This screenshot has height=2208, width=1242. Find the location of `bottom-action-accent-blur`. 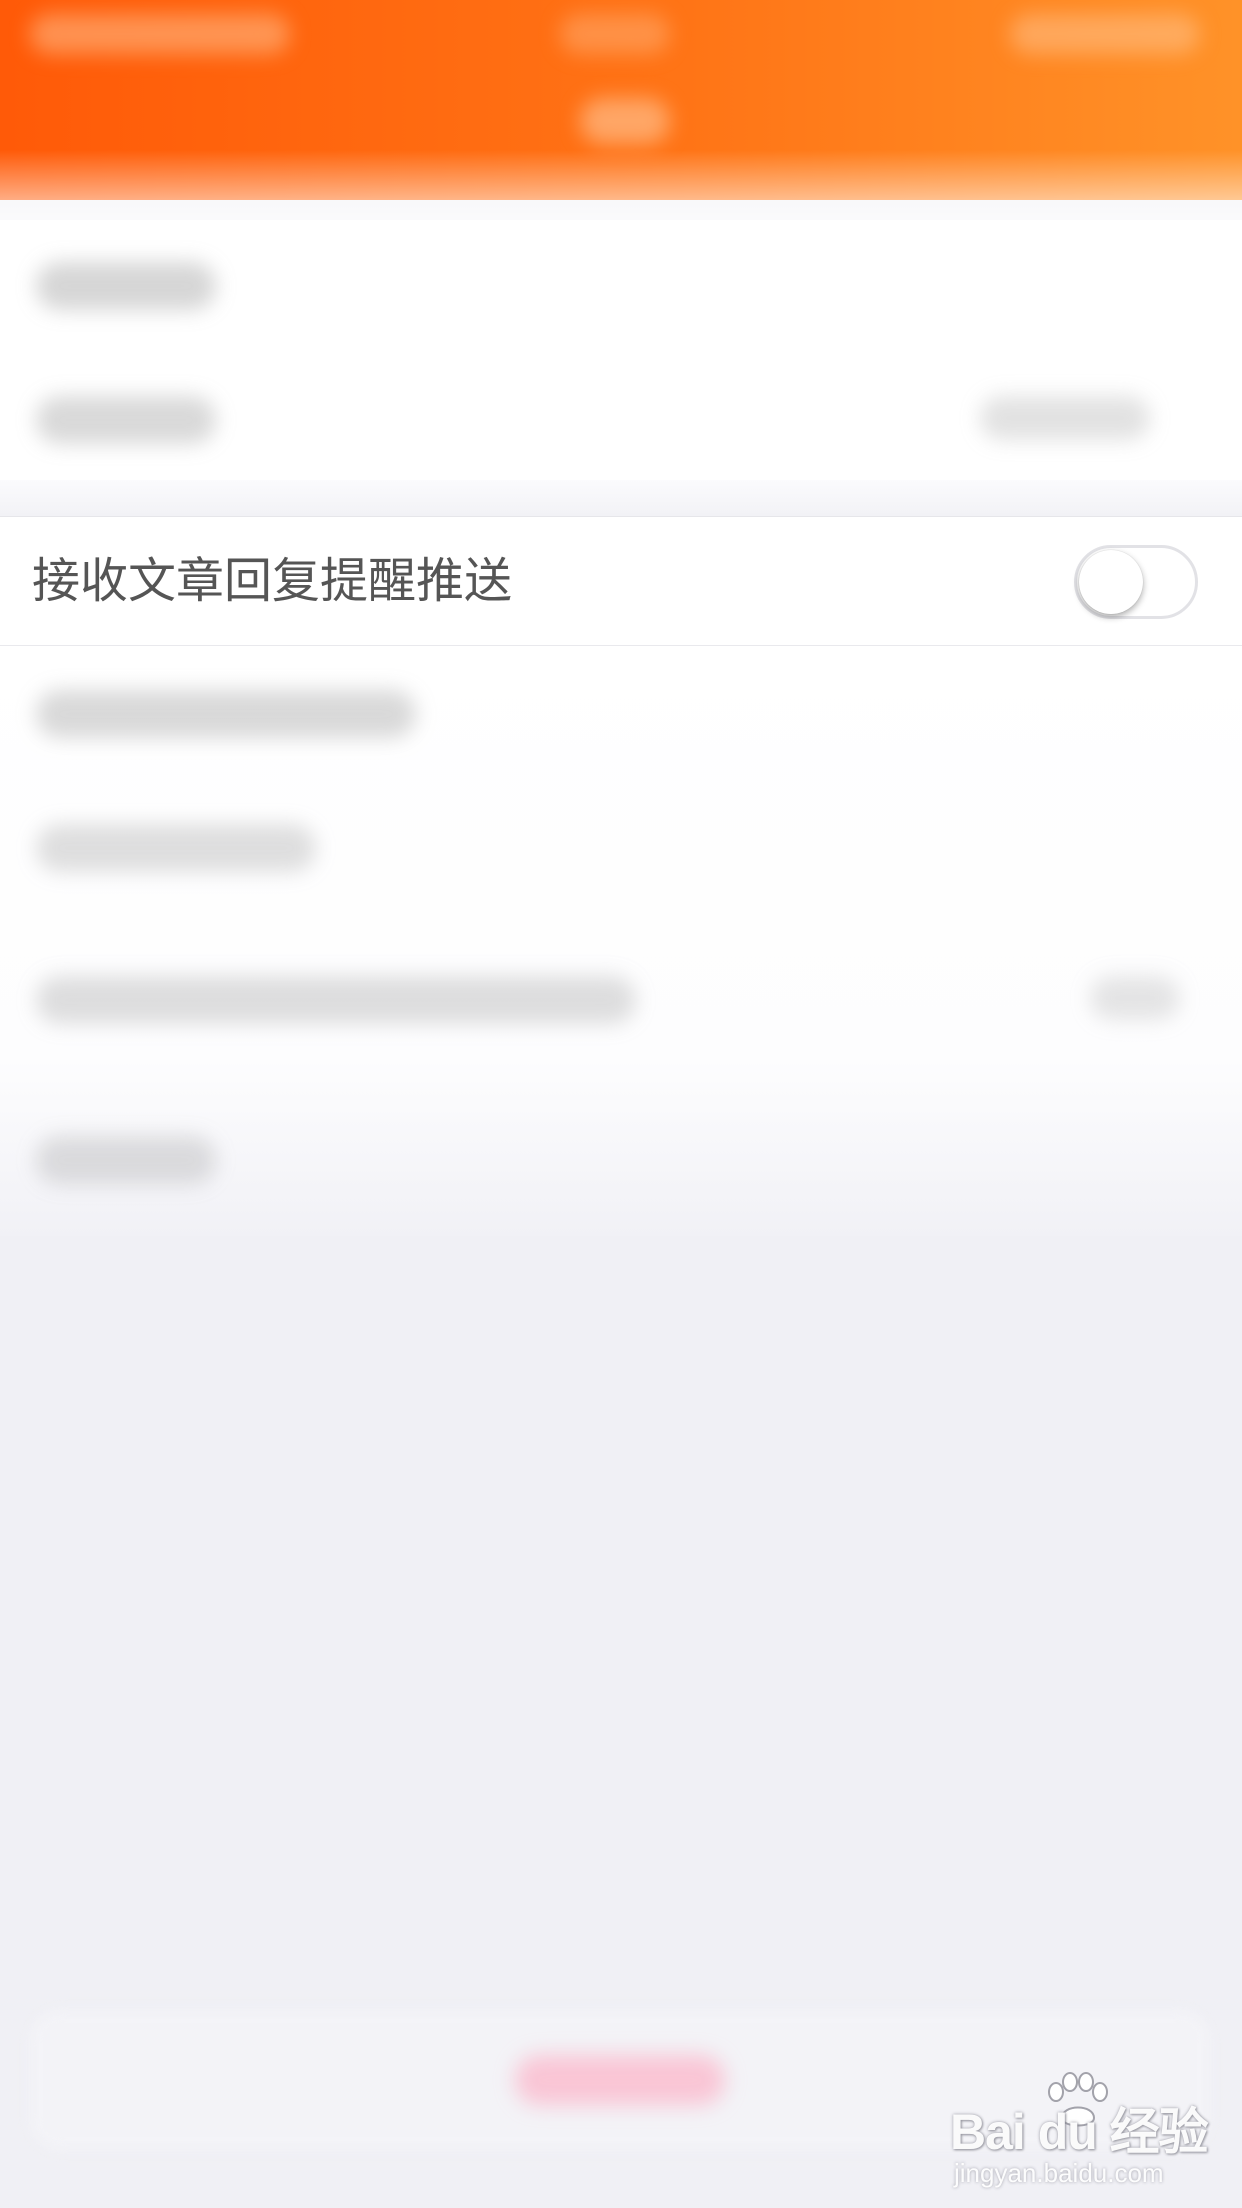

bottom-action-accent-blur is located at coordinates (620, 2080).